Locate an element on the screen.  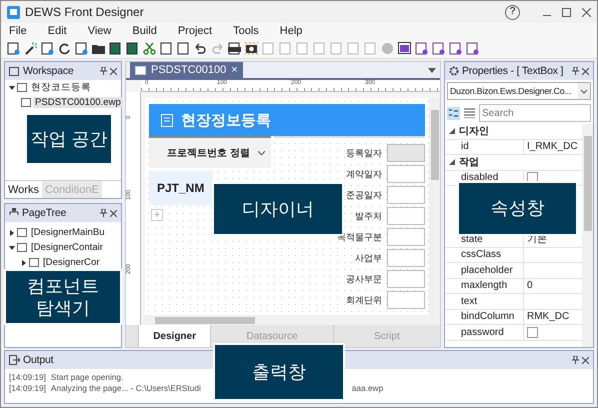
help-button: ? is located at coordinates (512, 12).